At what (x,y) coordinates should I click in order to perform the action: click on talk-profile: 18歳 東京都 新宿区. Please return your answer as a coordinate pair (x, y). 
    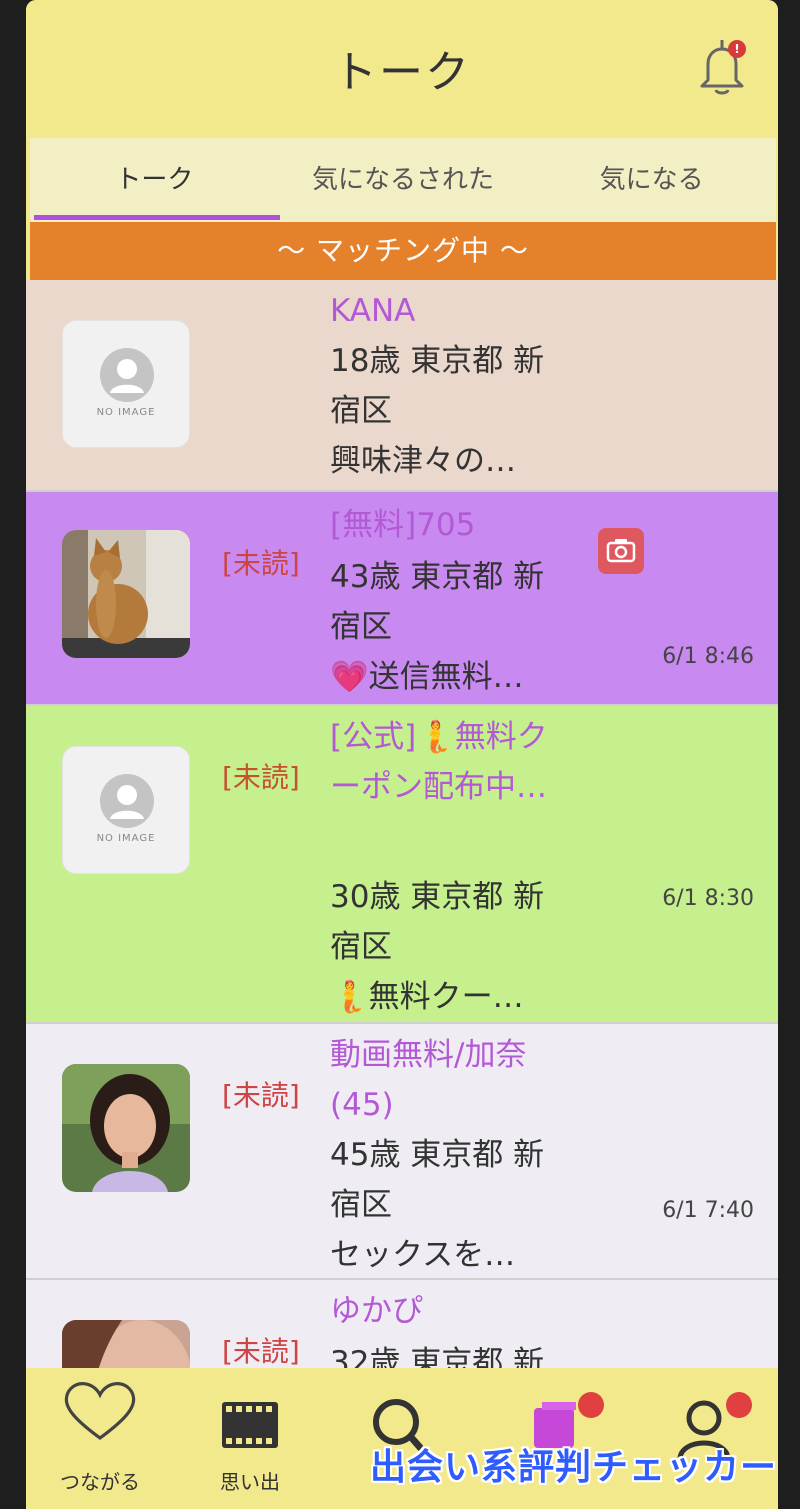
    Looking at the image, I should click on (437, 386).